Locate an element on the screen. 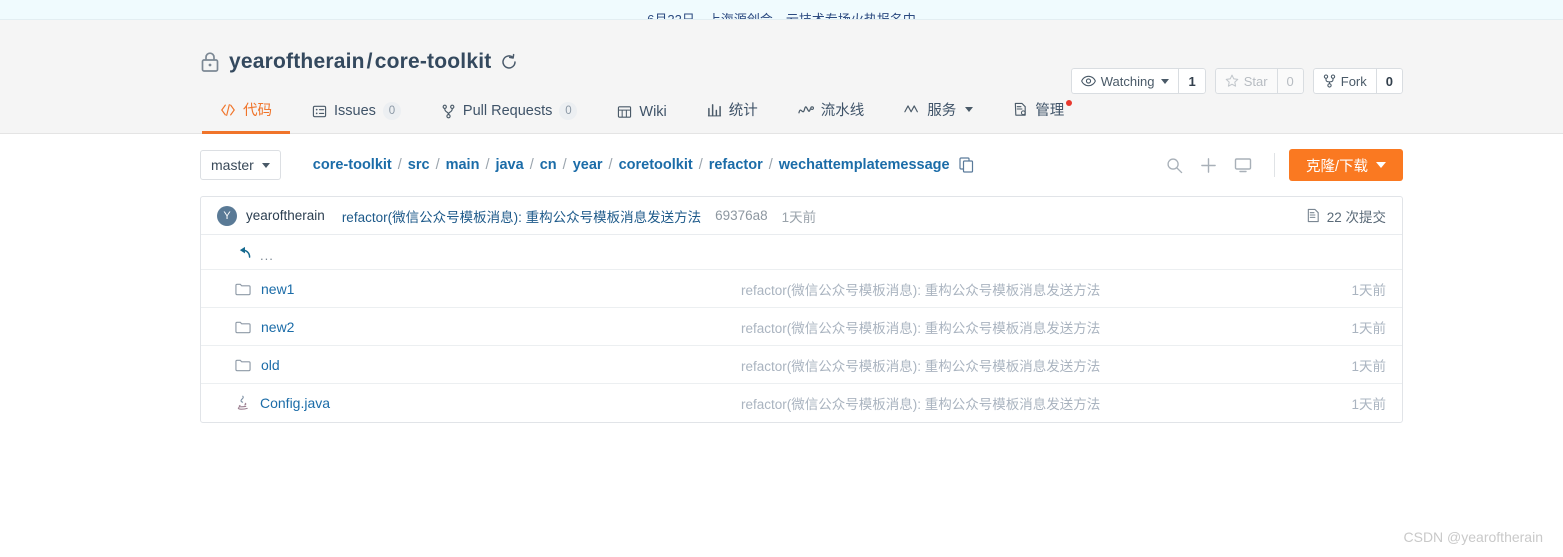 This screenshot has width=1563, height=557. tab-statistics-label: 统计 is located at coordinates (743, 111).